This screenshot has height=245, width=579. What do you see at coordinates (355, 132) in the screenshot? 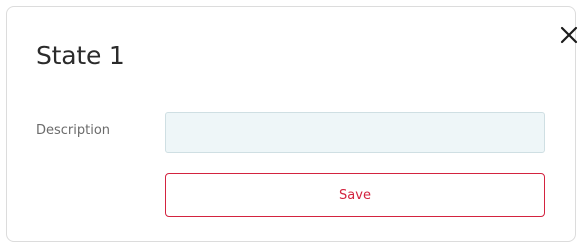
I see `description-input` at bounding box center [355, 132].